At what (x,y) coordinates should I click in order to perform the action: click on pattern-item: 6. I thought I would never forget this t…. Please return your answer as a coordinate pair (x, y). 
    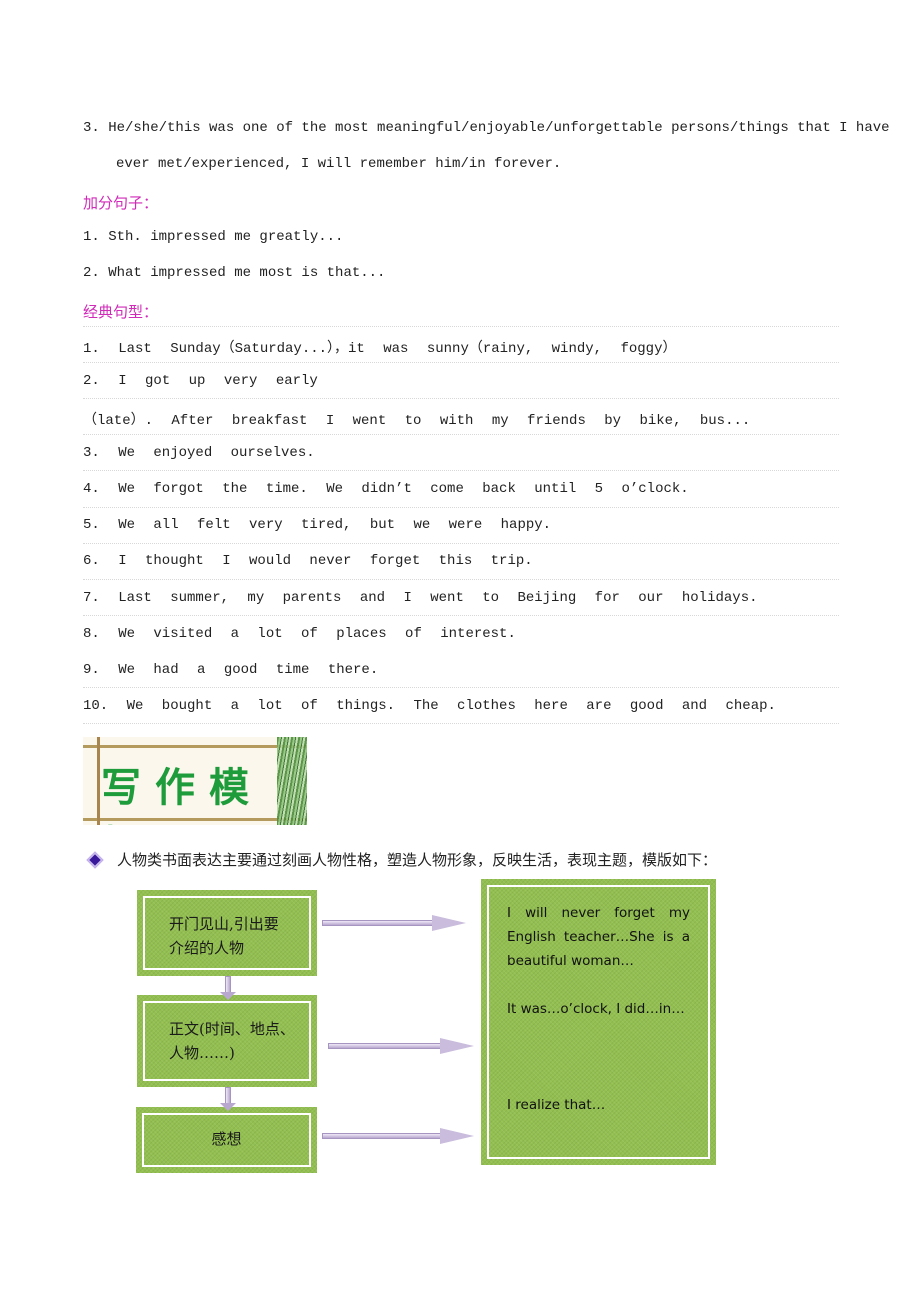
    Looking at the image, I should click on (308, 561).